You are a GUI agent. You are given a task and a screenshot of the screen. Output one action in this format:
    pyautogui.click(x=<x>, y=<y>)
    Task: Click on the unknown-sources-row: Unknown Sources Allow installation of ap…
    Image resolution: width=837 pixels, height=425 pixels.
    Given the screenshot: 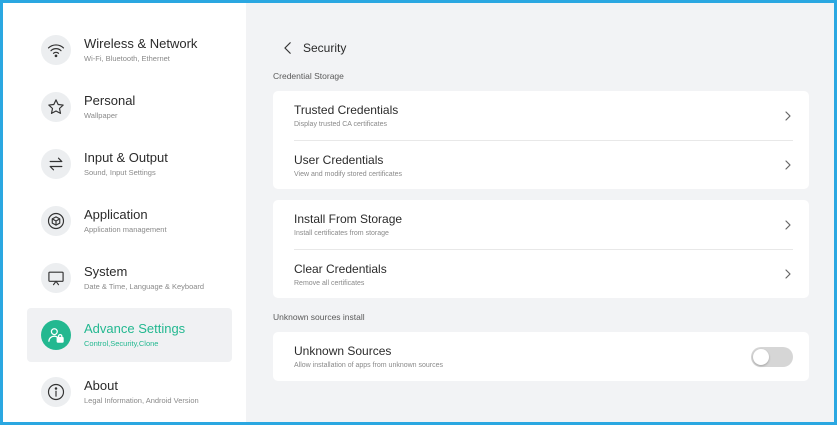 What is the action you would take?
    pyautogui.click(x=543, y=356)
    